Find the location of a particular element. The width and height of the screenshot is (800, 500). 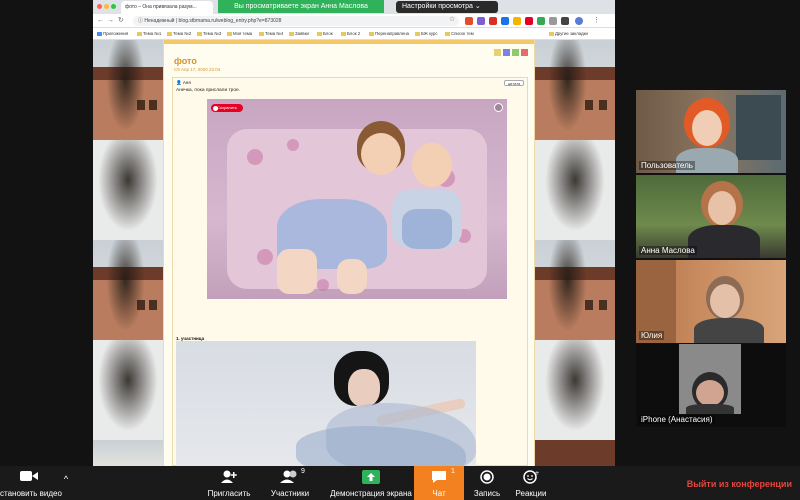

minimize-window-dot is located at coordinates (106, 6).